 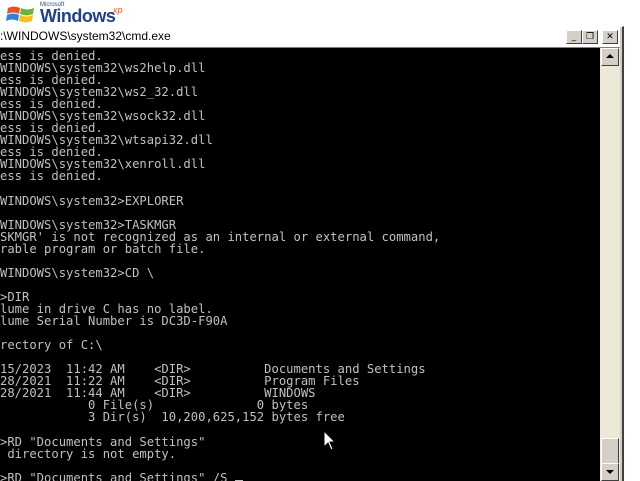 What do you see at coordinates (574, 37) in the screenshot?
I see `minimize-button: _` at bounding box center [574, 37].